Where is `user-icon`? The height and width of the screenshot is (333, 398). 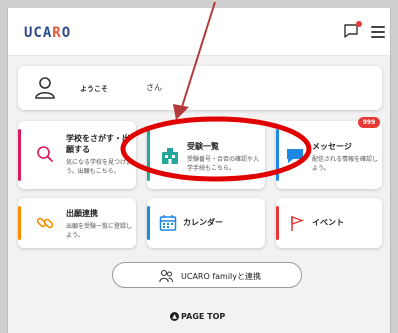 user-icon is located at coordinates (45, 88).